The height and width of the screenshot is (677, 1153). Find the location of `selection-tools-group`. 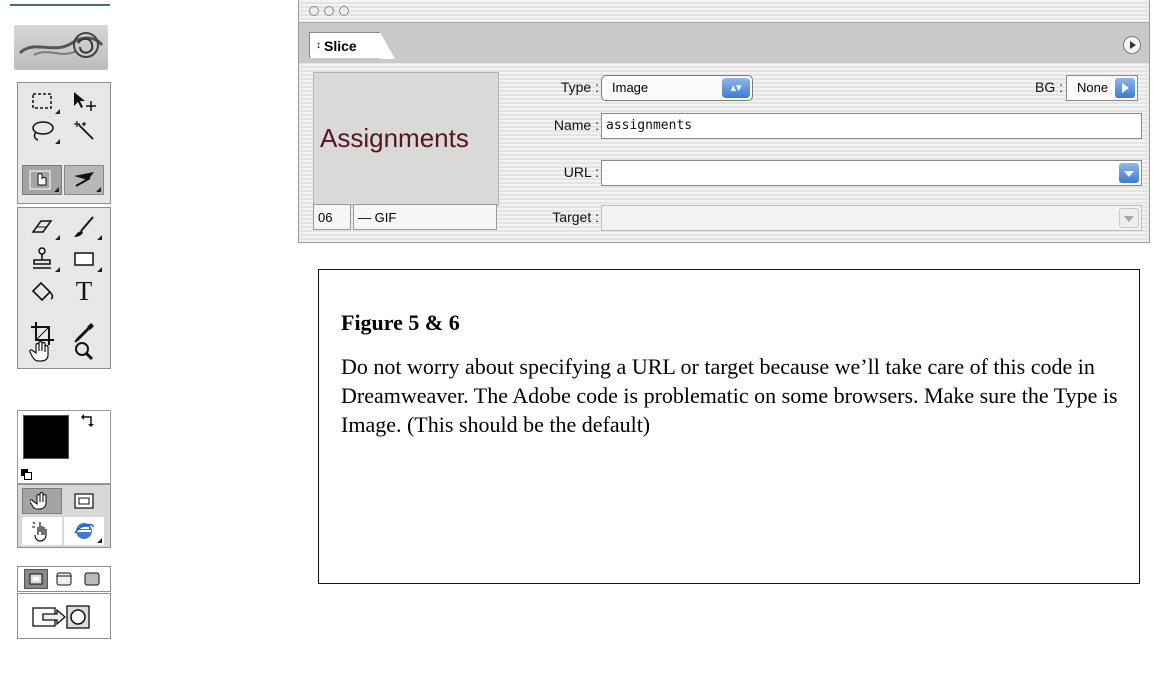

selection-tools-group is located at coordinates (64, 143).